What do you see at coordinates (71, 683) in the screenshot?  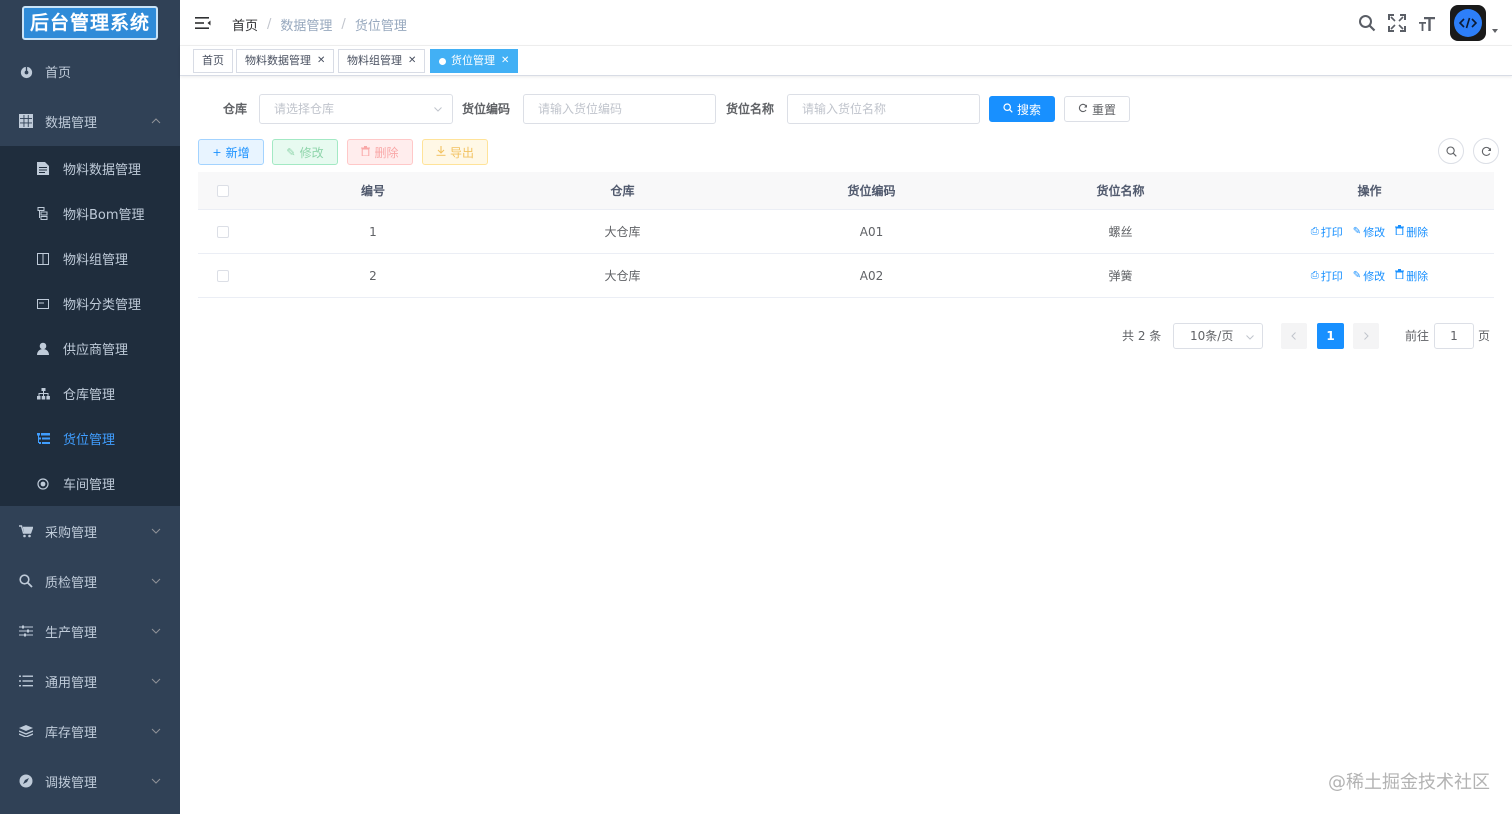 I see `sidebar-item-label: 通用管理` at bounding box center [71, 683].